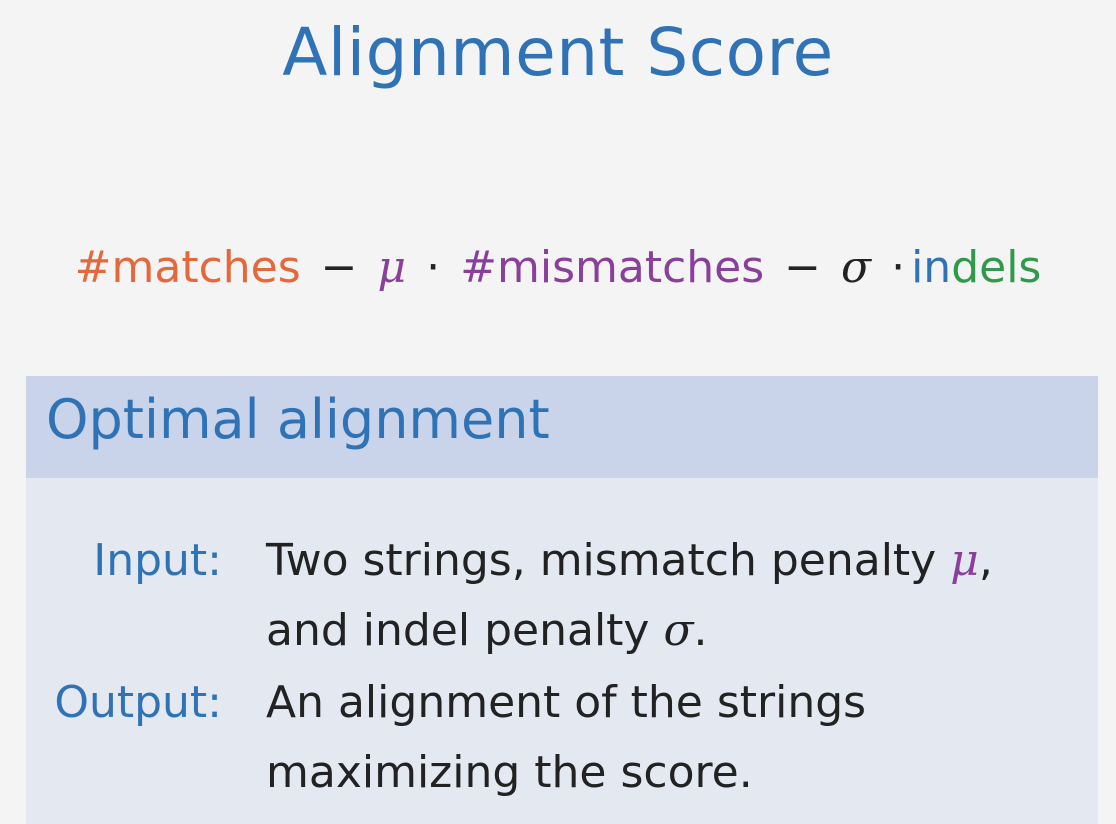 This screenshot has height=824, width=1116. I want to click on formula-indels-in: in, so click(931, 267).